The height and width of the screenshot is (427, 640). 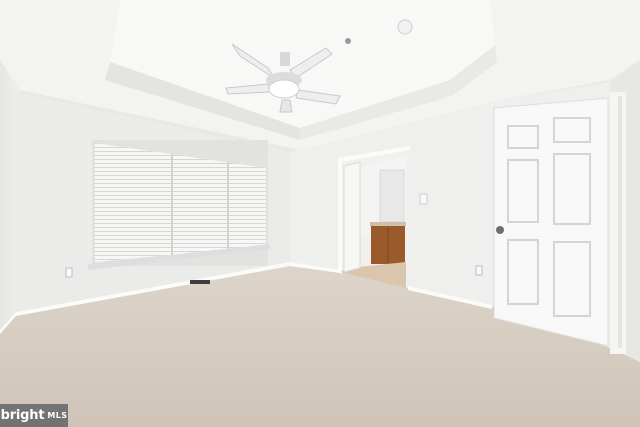 I want to click on floor-vent, so click(x=200, y=282).